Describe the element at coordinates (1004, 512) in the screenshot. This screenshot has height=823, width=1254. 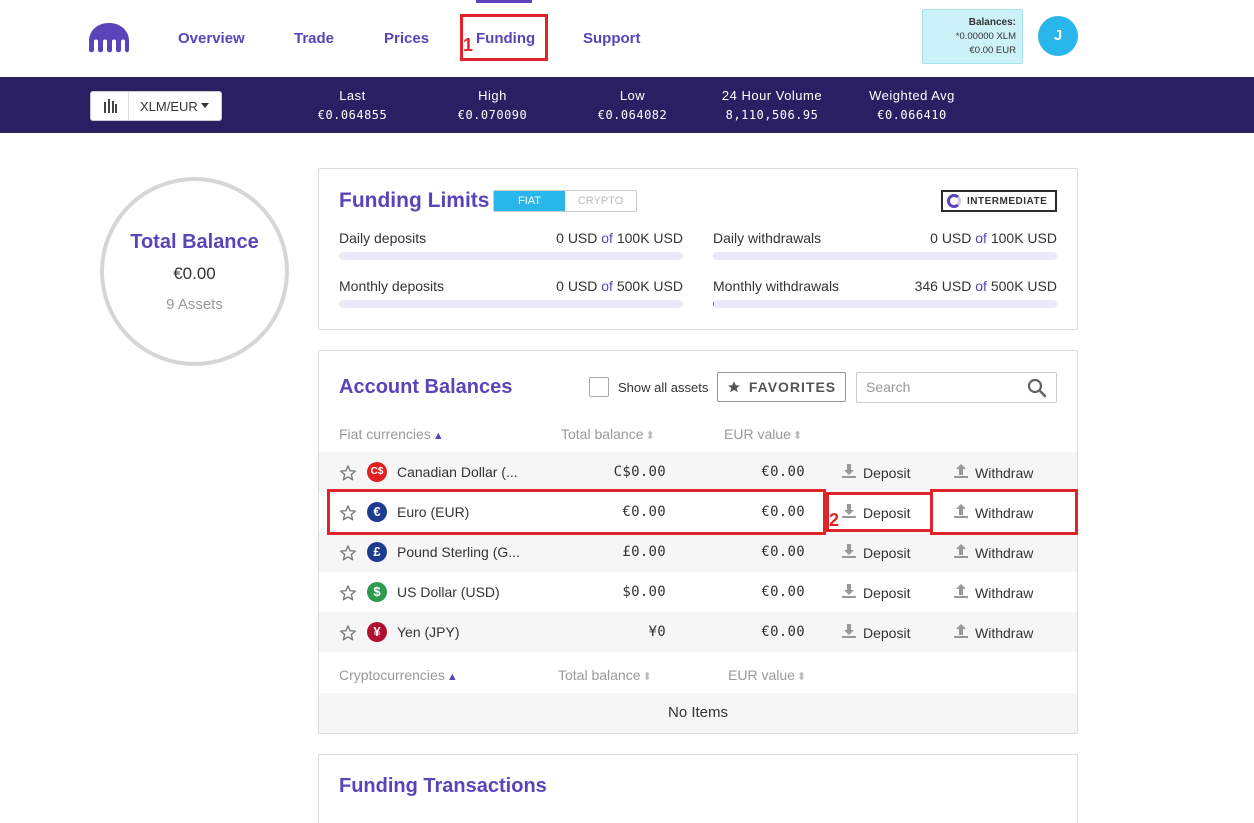
I see `annotation-box-withdraw` at that location.